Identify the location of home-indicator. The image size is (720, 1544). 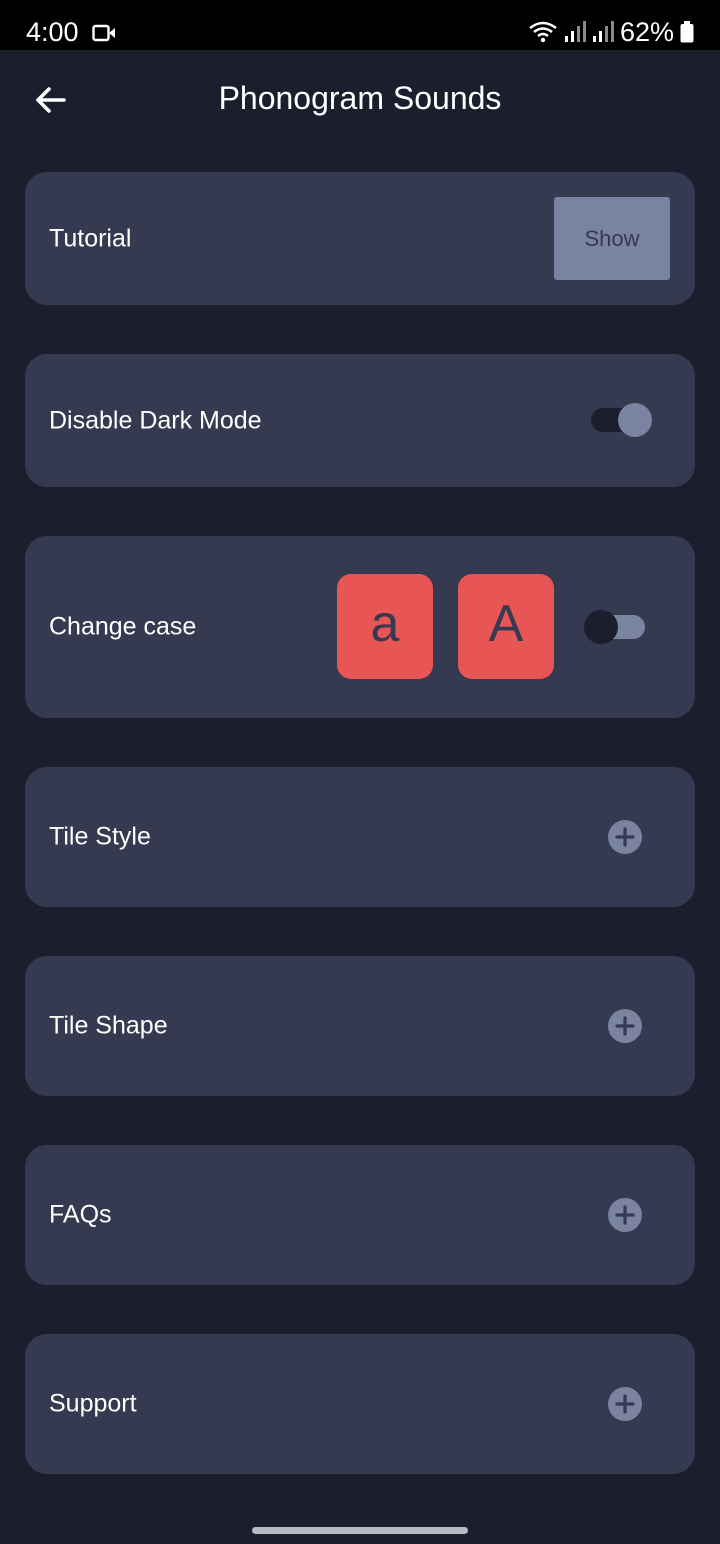
(360, 1530).